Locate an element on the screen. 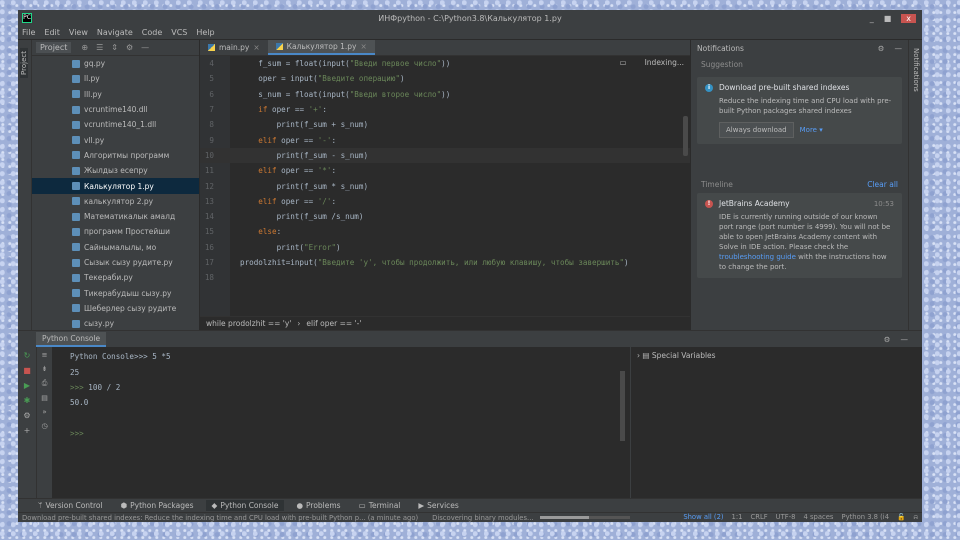  menu-item-view: View is located at coordinates (78, 32).